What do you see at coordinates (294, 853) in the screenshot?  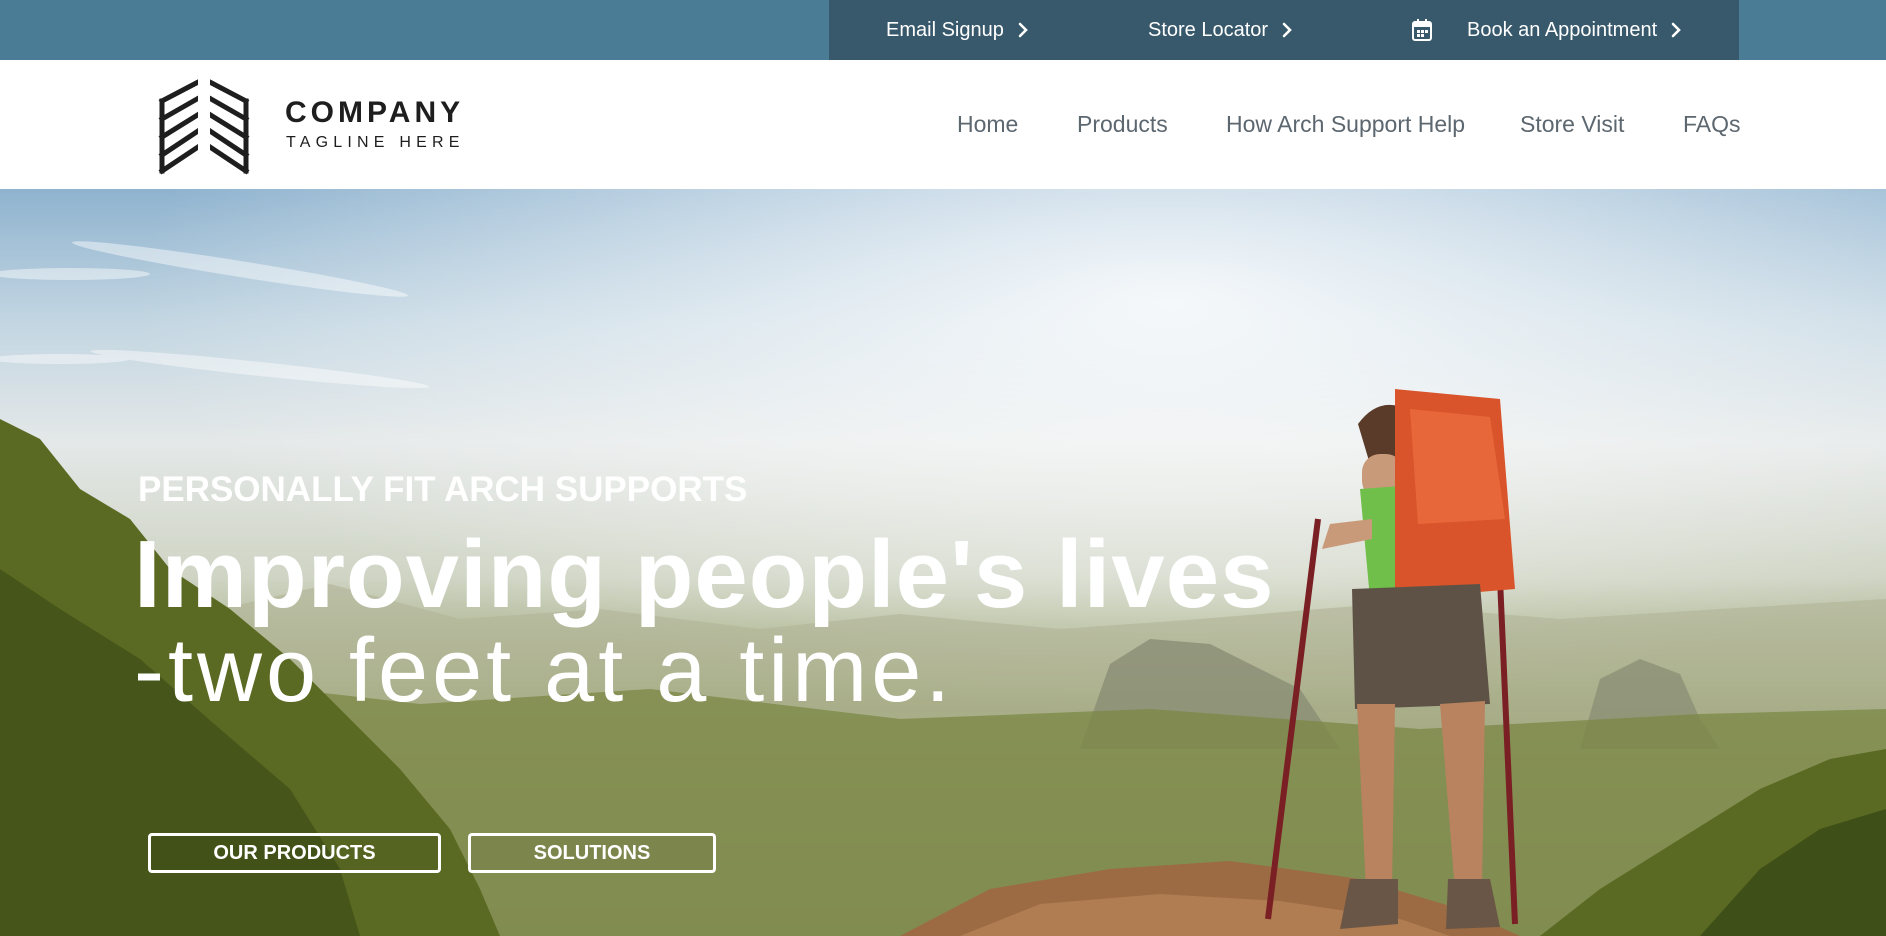 I see `our-products-button: OUR PRODUCTS` at bounding box center [294, 853].